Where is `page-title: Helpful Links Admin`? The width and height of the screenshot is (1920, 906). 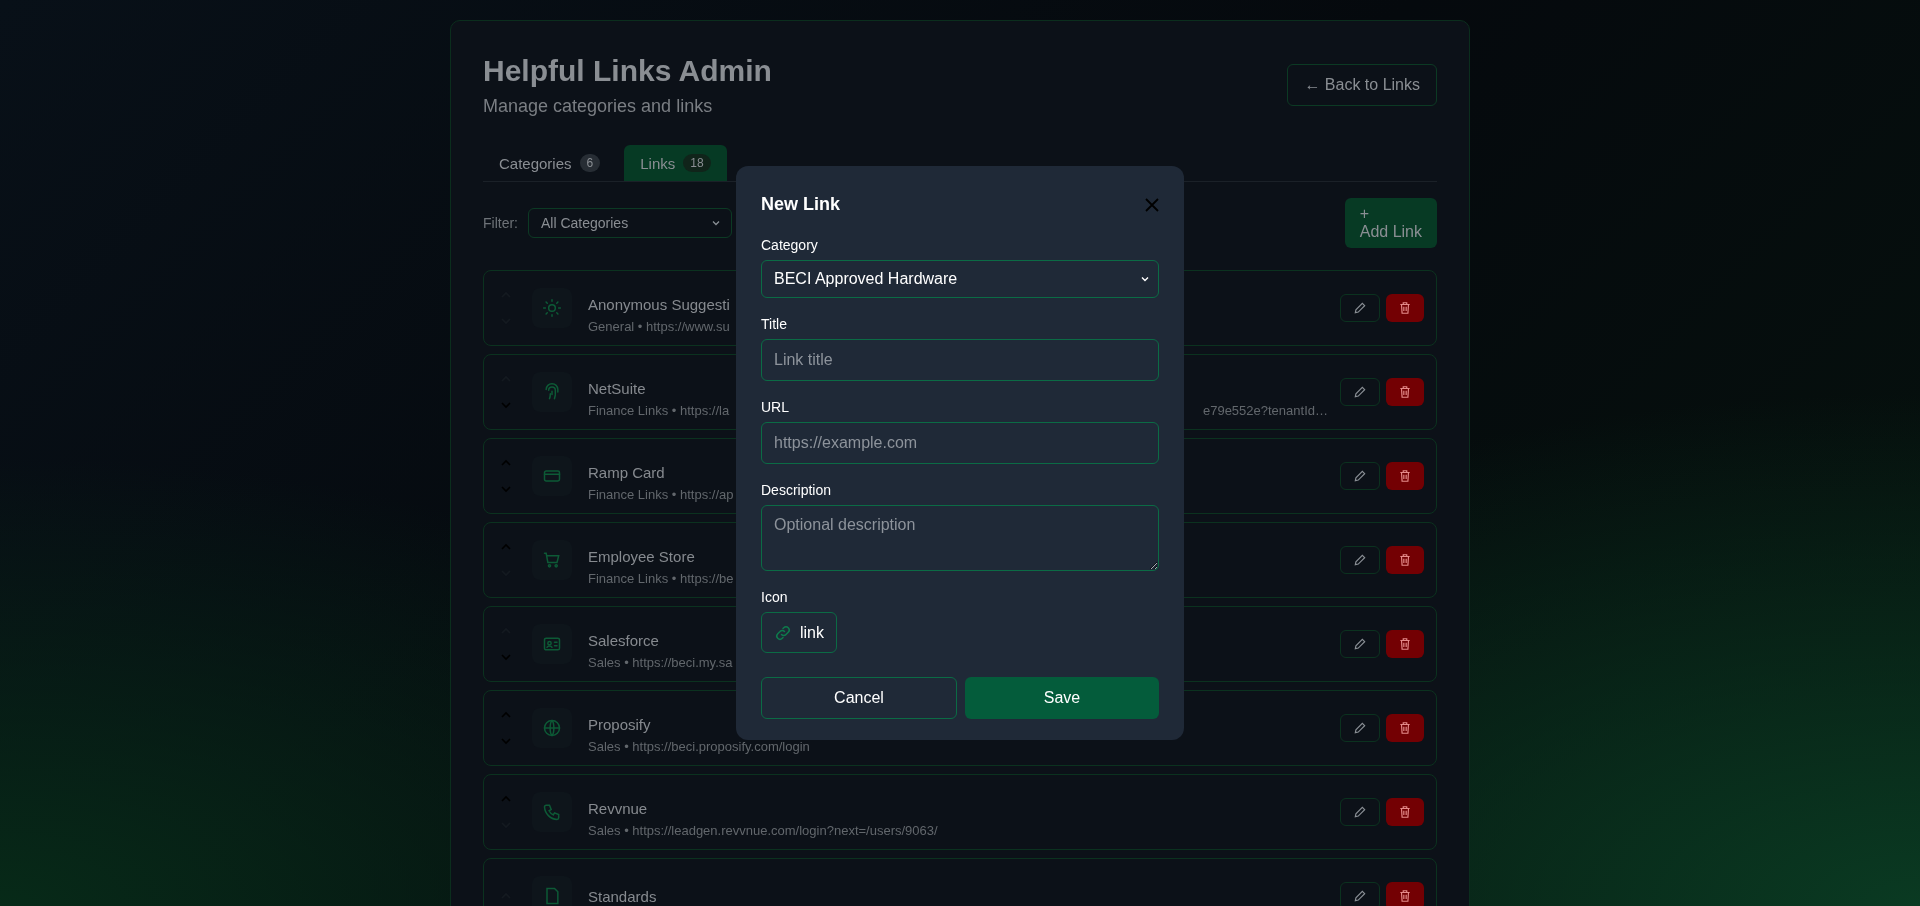
page-title: Helpful Links Admin is located at coordinates (627, 71).